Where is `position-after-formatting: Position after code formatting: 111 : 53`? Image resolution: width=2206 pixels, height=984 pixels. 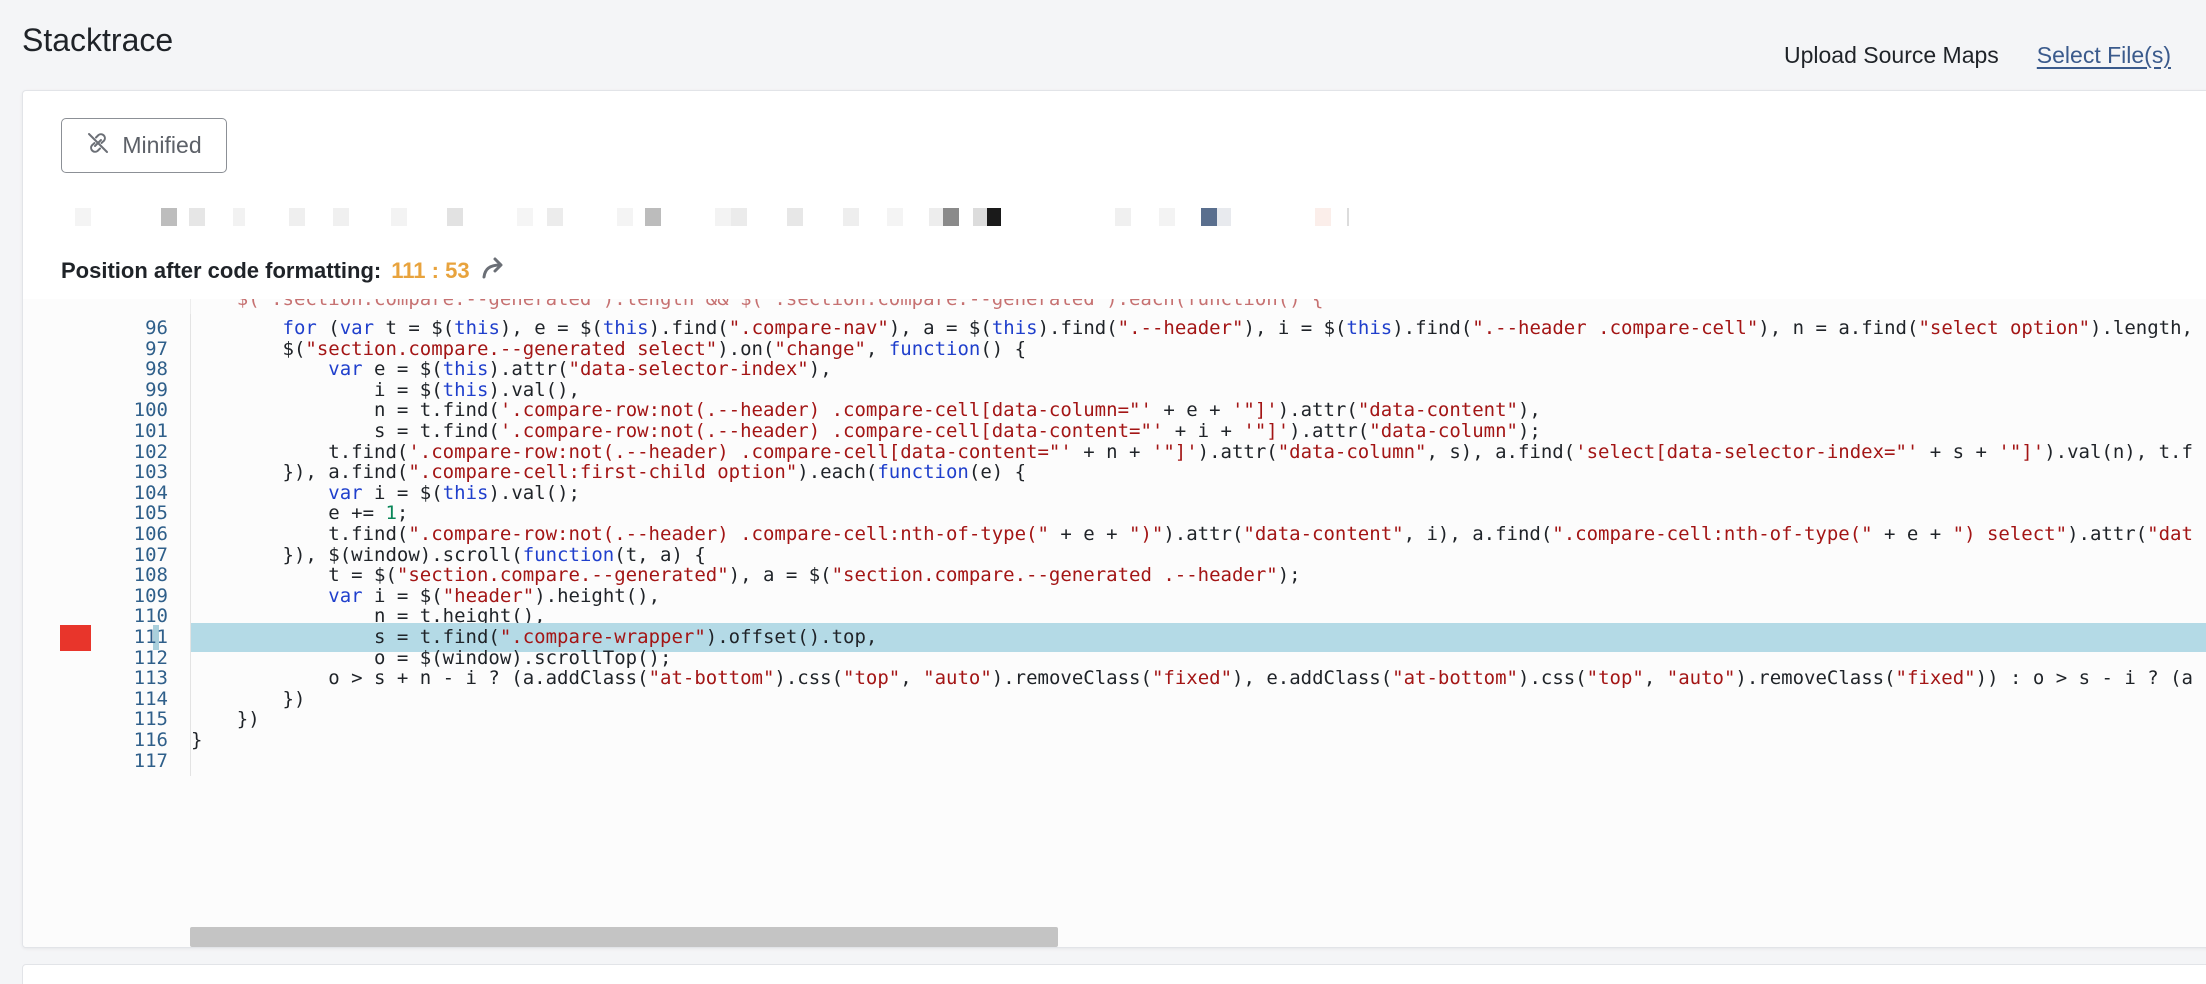 position-after-formatting: Position after code formatting: 111 : 53 is located at coordinates (285, 271).